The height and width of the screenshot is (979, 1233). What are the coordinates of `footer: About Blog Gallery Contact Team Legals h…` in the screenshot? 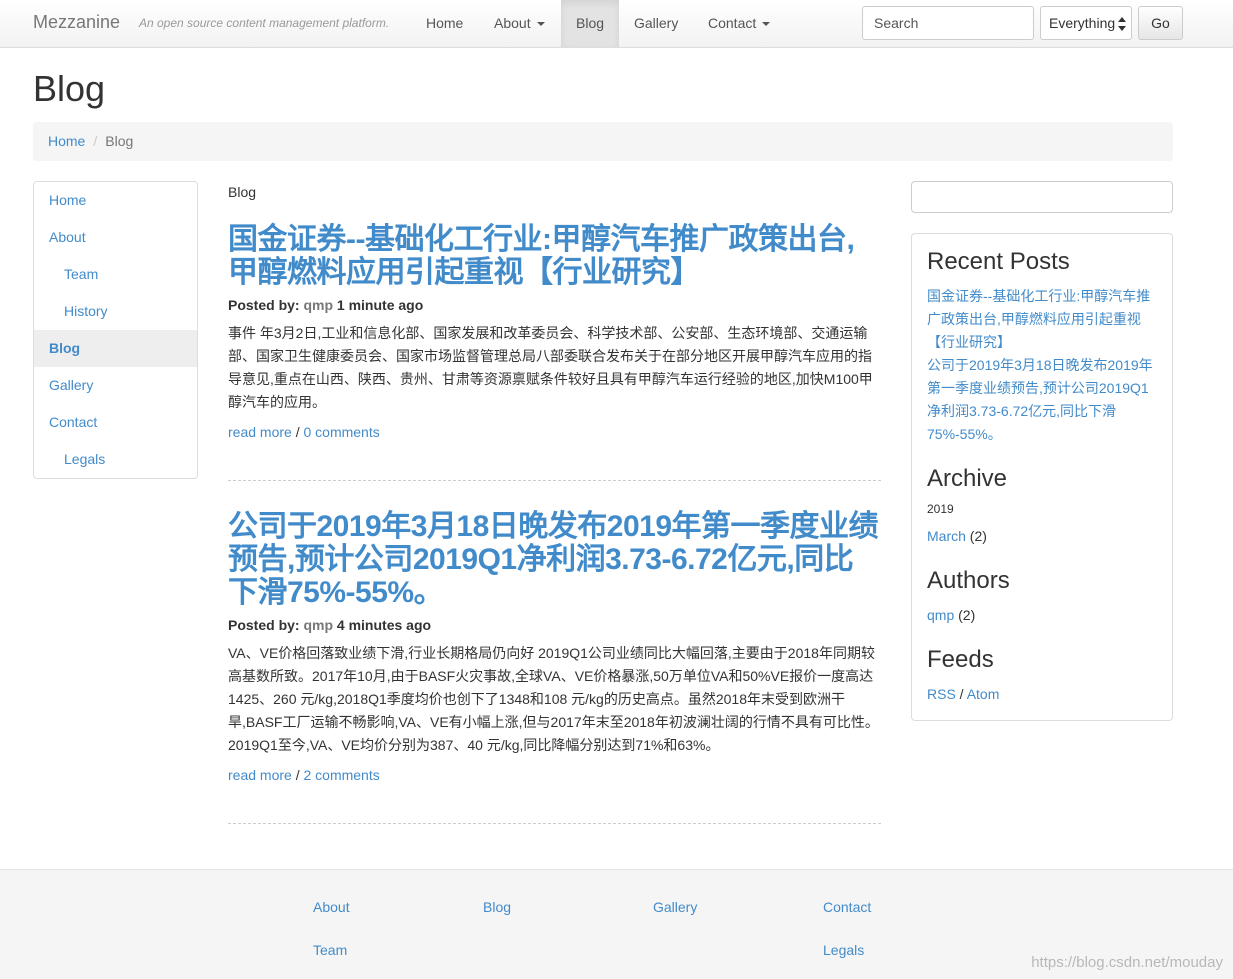 It's located at (616, 924).